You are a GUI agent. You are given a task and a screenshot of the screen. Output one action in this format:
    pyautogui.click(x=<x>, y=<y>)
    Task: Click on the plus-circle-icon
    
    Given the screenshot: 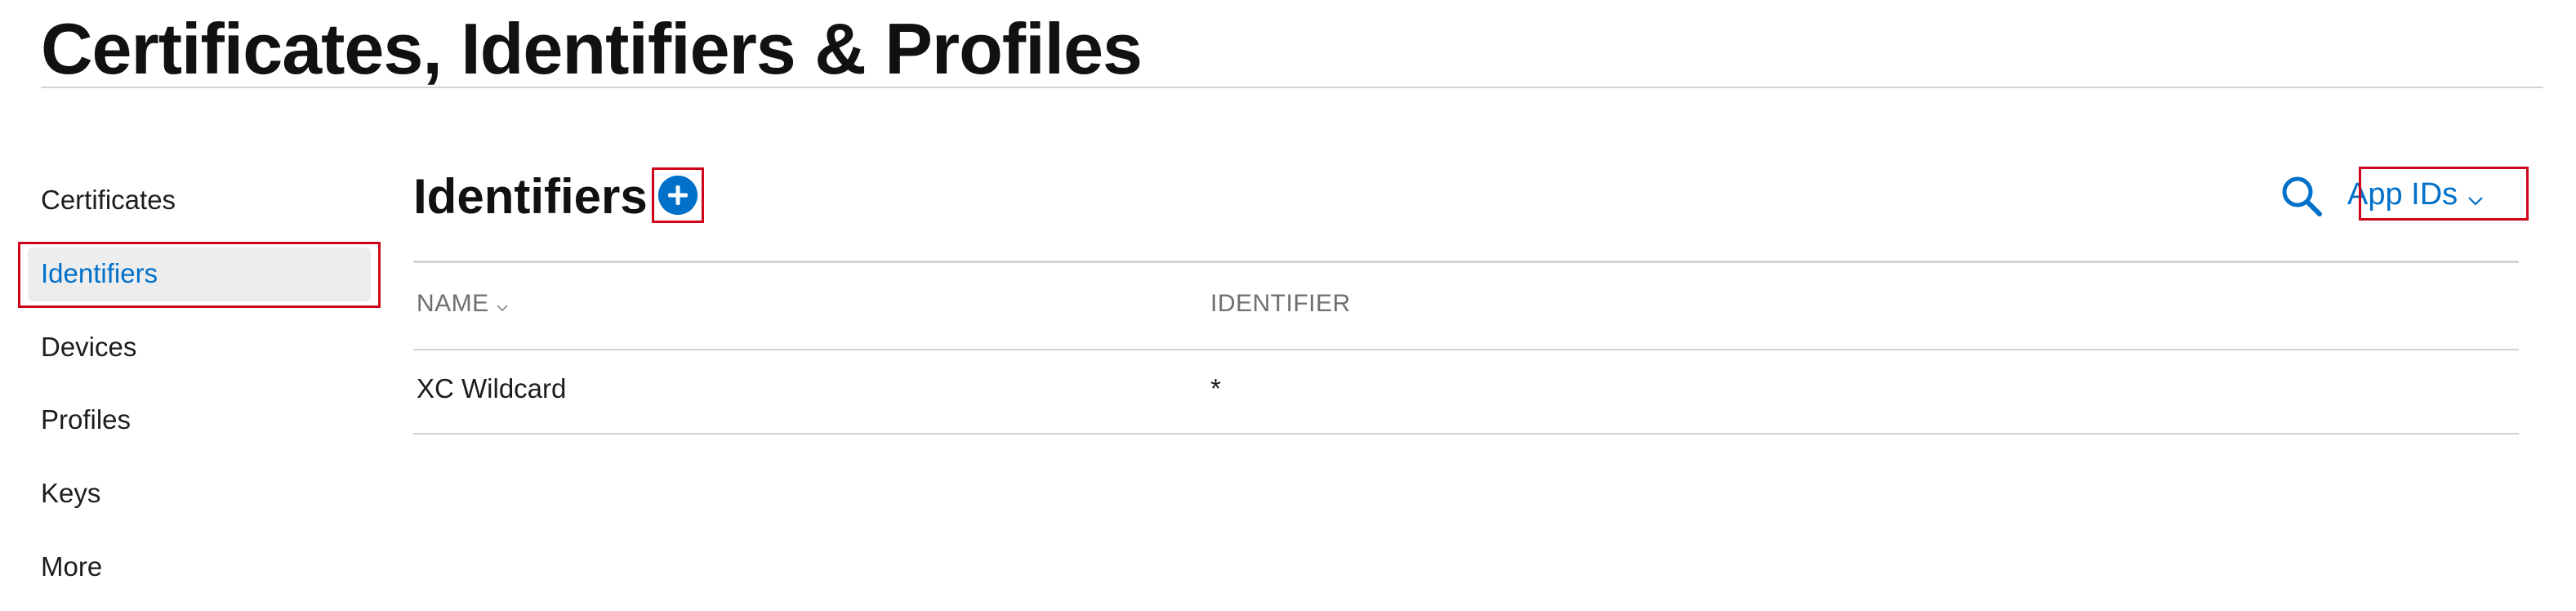 What is the action you would take?
    pyautogui.click(x=677, y=195)
    